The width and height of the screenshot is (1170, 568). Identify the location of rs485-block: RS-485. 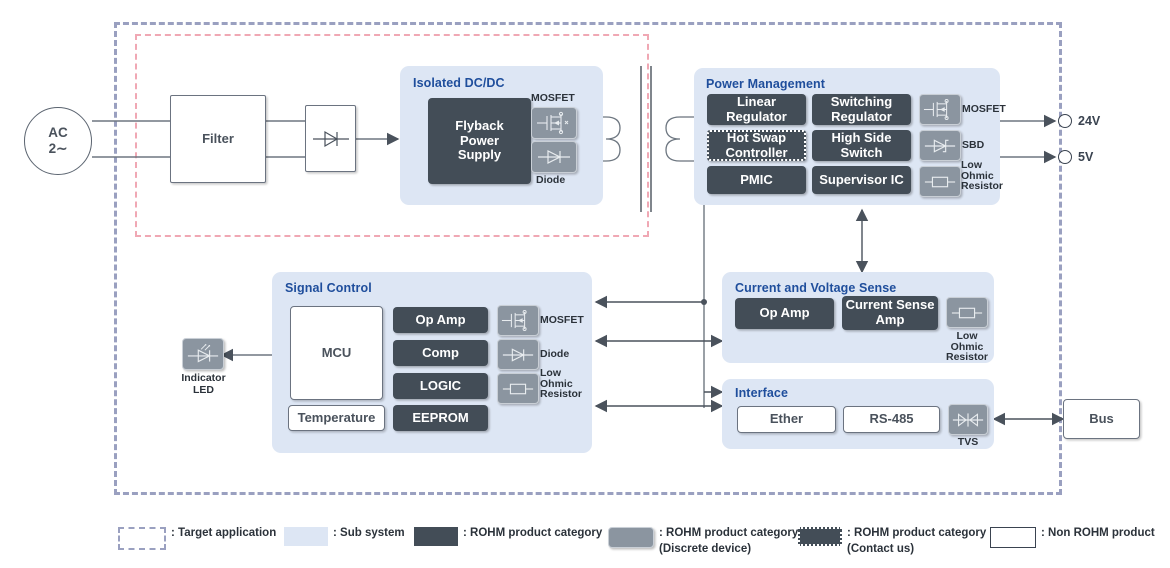
(891, 419).